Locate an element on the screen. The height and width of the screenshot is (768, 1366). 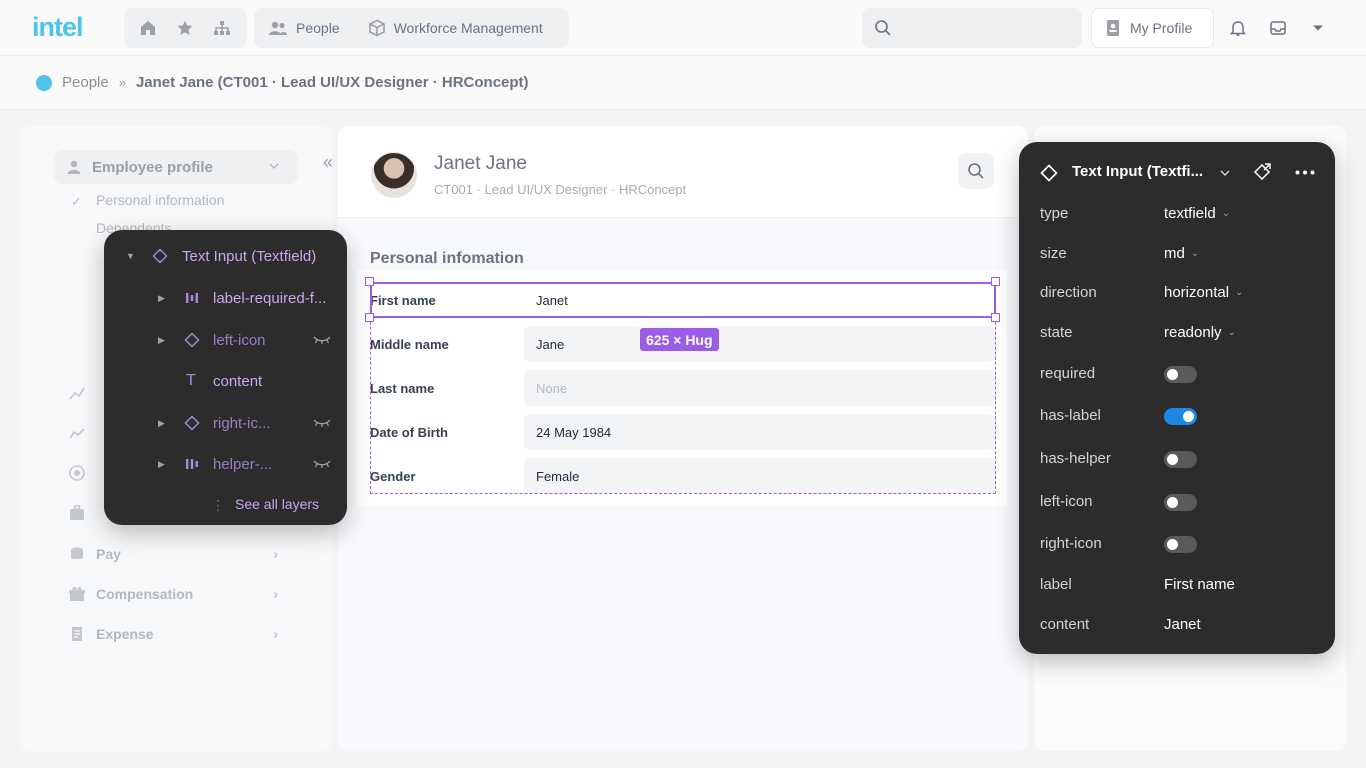
more-options-icon is located at coordinates (1305, 172).